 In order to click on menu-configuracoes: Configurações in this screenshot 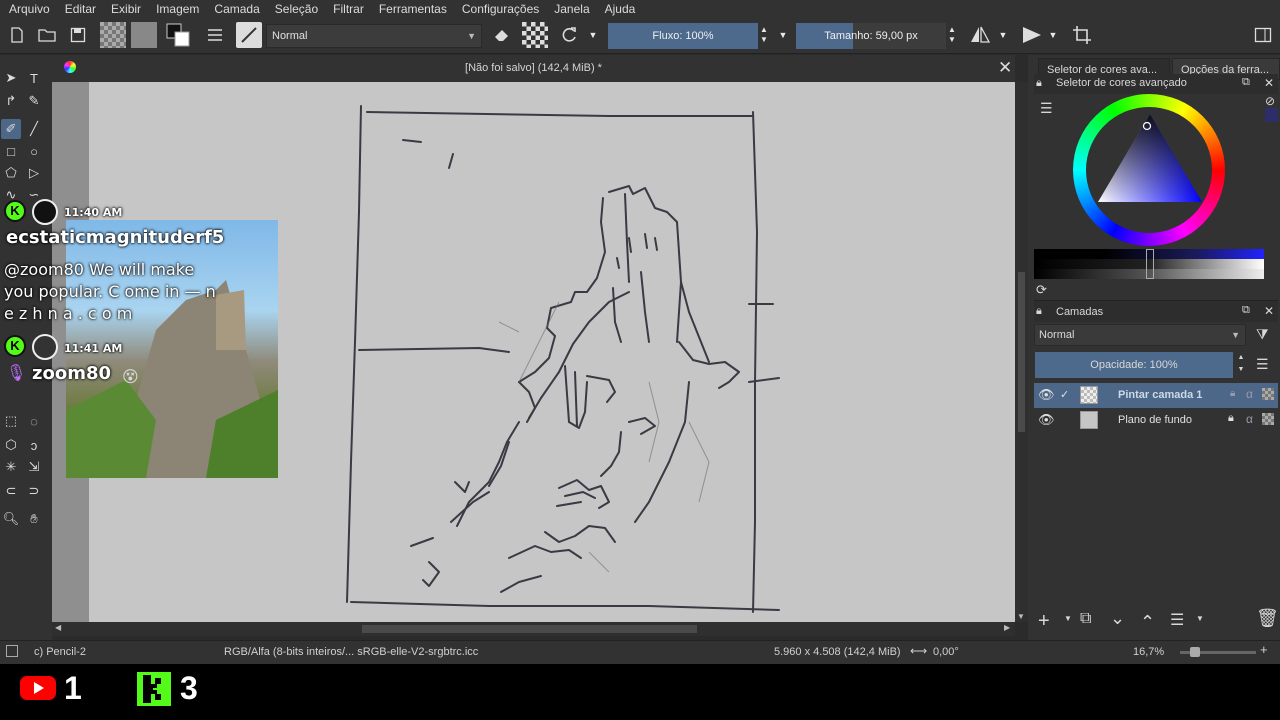, I will do `click(499, 9)`.